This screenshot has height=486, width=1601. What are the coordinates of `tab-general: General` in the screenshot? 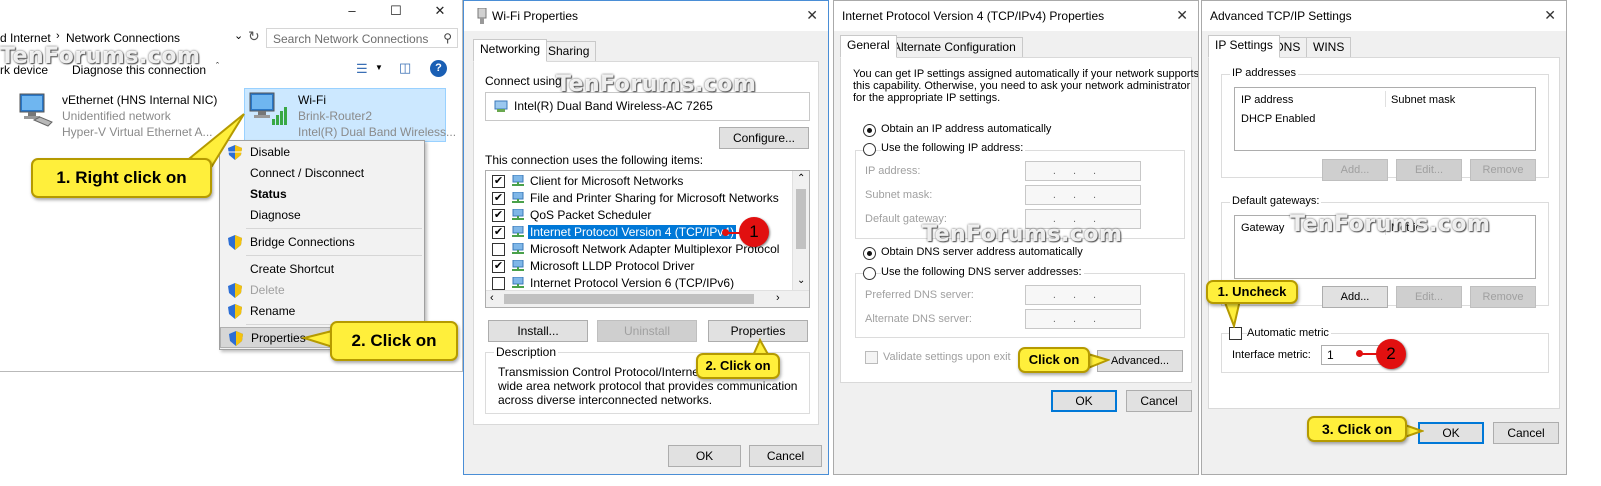 It's located at (868, 46).